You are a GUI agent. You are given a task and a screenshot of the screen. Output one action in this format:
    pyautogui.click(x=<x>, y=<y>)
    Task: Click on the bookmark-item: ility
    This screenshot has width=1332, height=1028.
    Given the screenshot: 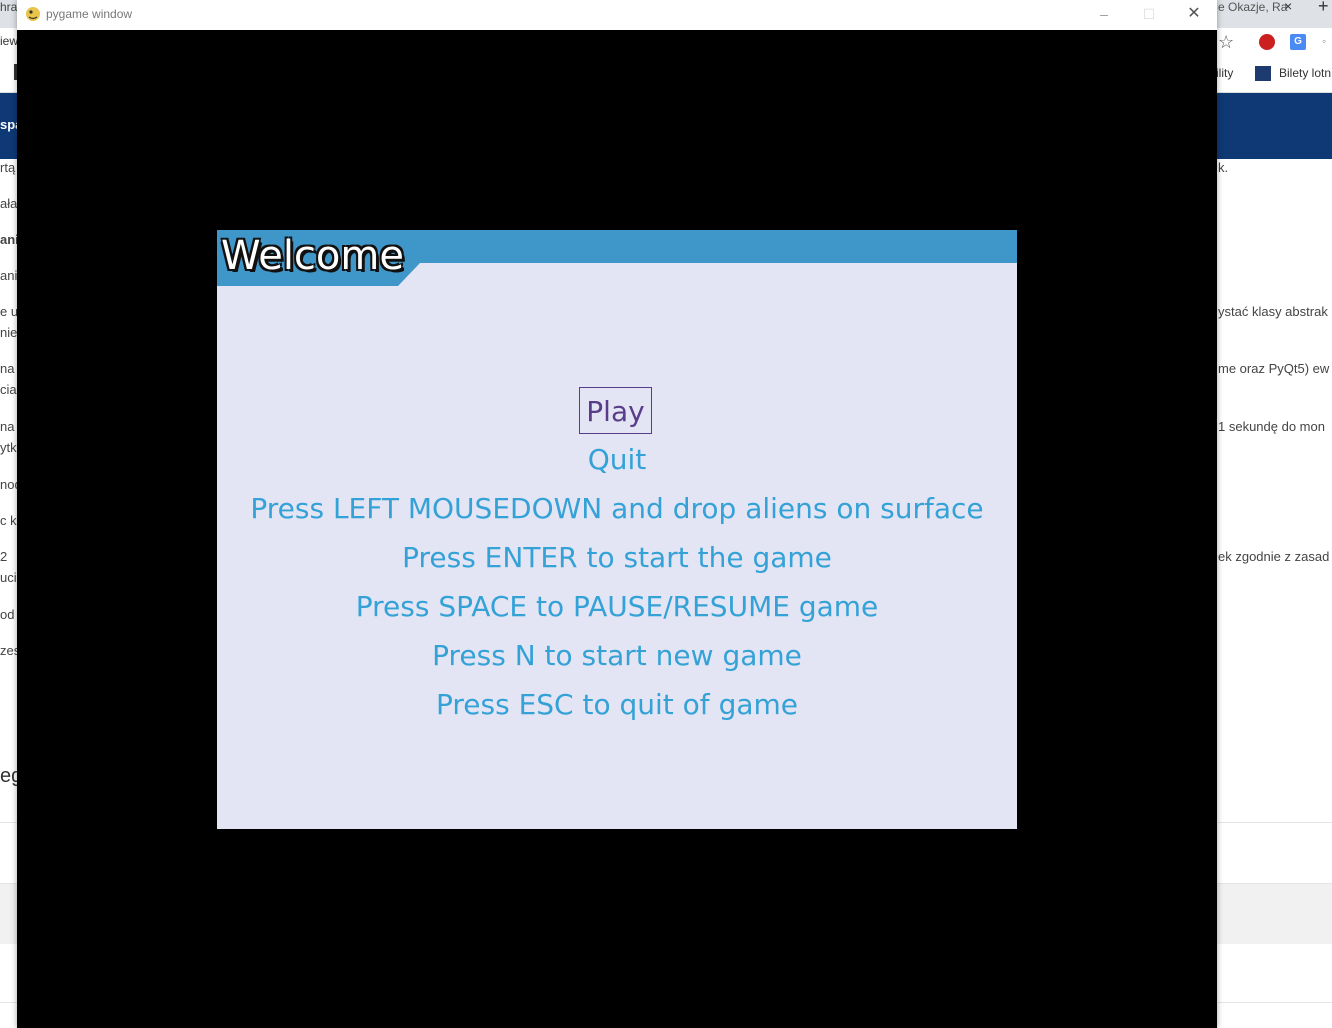 What is the action you would take?
    pyautogui.click(x=1224, y=73)
    